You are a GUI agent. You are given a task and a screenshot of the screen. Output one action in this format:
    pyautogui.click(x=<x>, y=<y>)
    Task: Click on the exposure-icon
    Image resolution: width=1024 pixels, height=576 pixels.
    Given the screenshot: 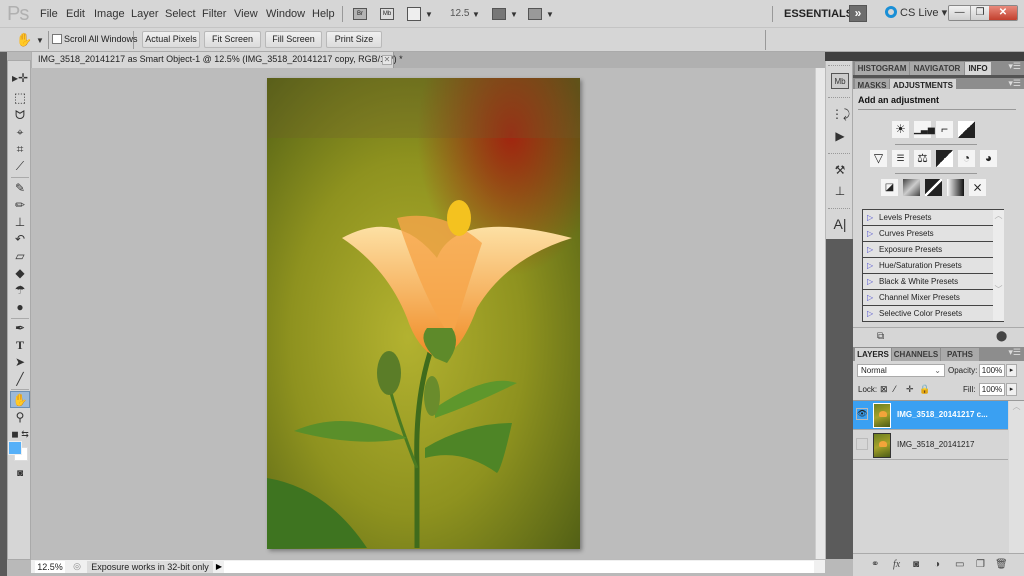 What is the action you would take?
    pyautogui.click(x=966, y=129)
    